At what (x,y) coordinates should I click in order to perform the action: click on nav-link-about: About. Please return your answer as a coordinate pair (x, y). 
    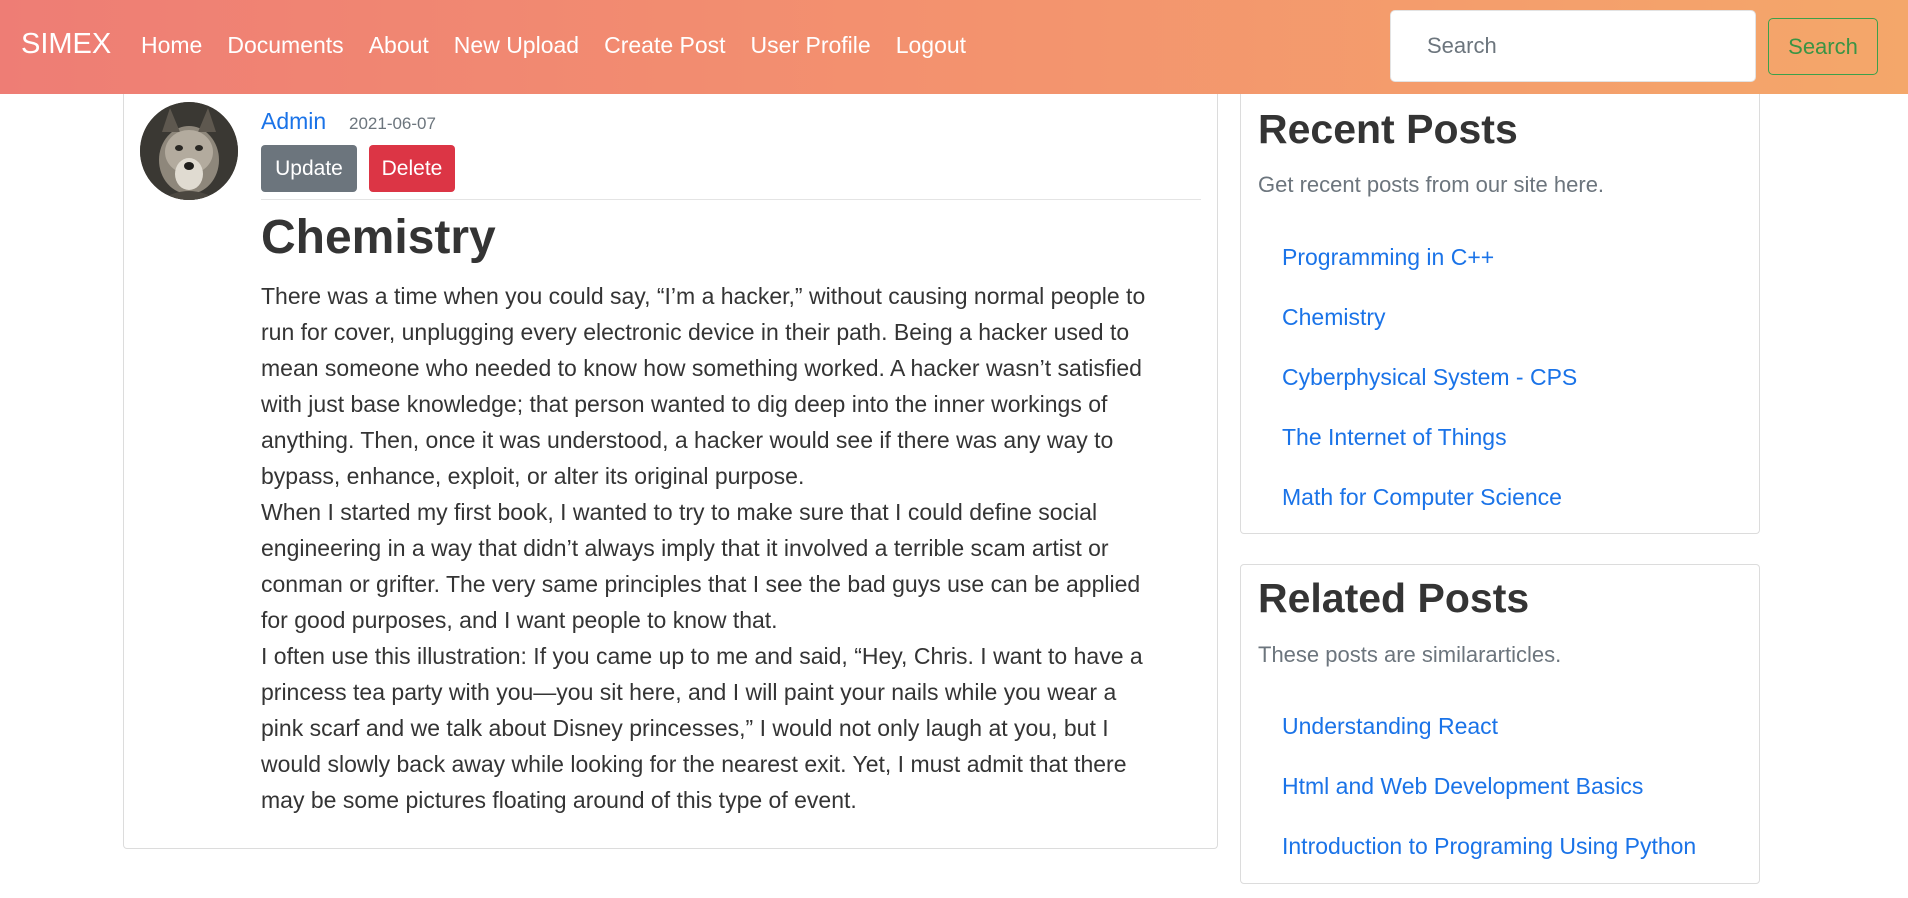
    Looking at the image, I should click on (399, 45).